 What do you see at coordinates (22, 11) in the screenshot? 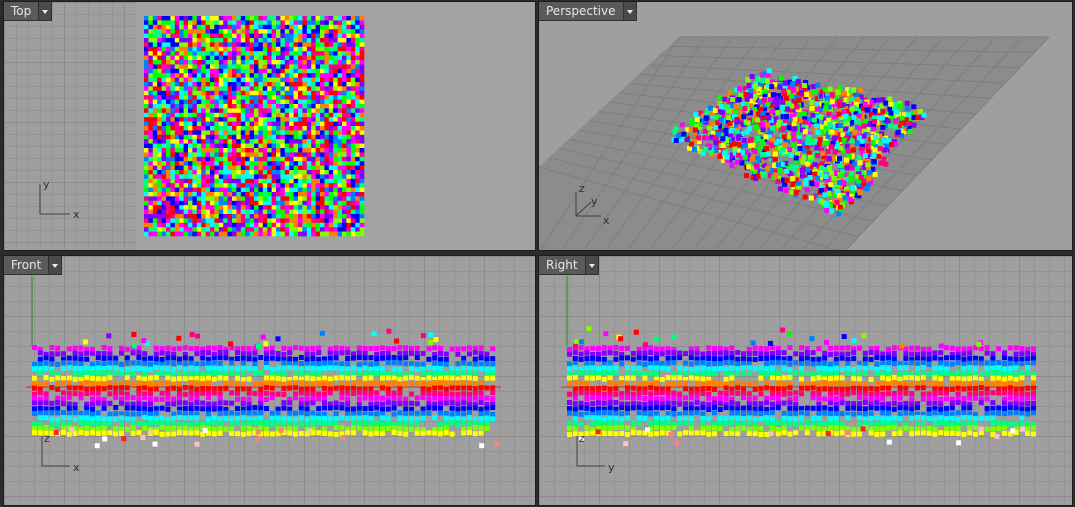
I see `viewport-title: Top` at bounding box center [22, 11].